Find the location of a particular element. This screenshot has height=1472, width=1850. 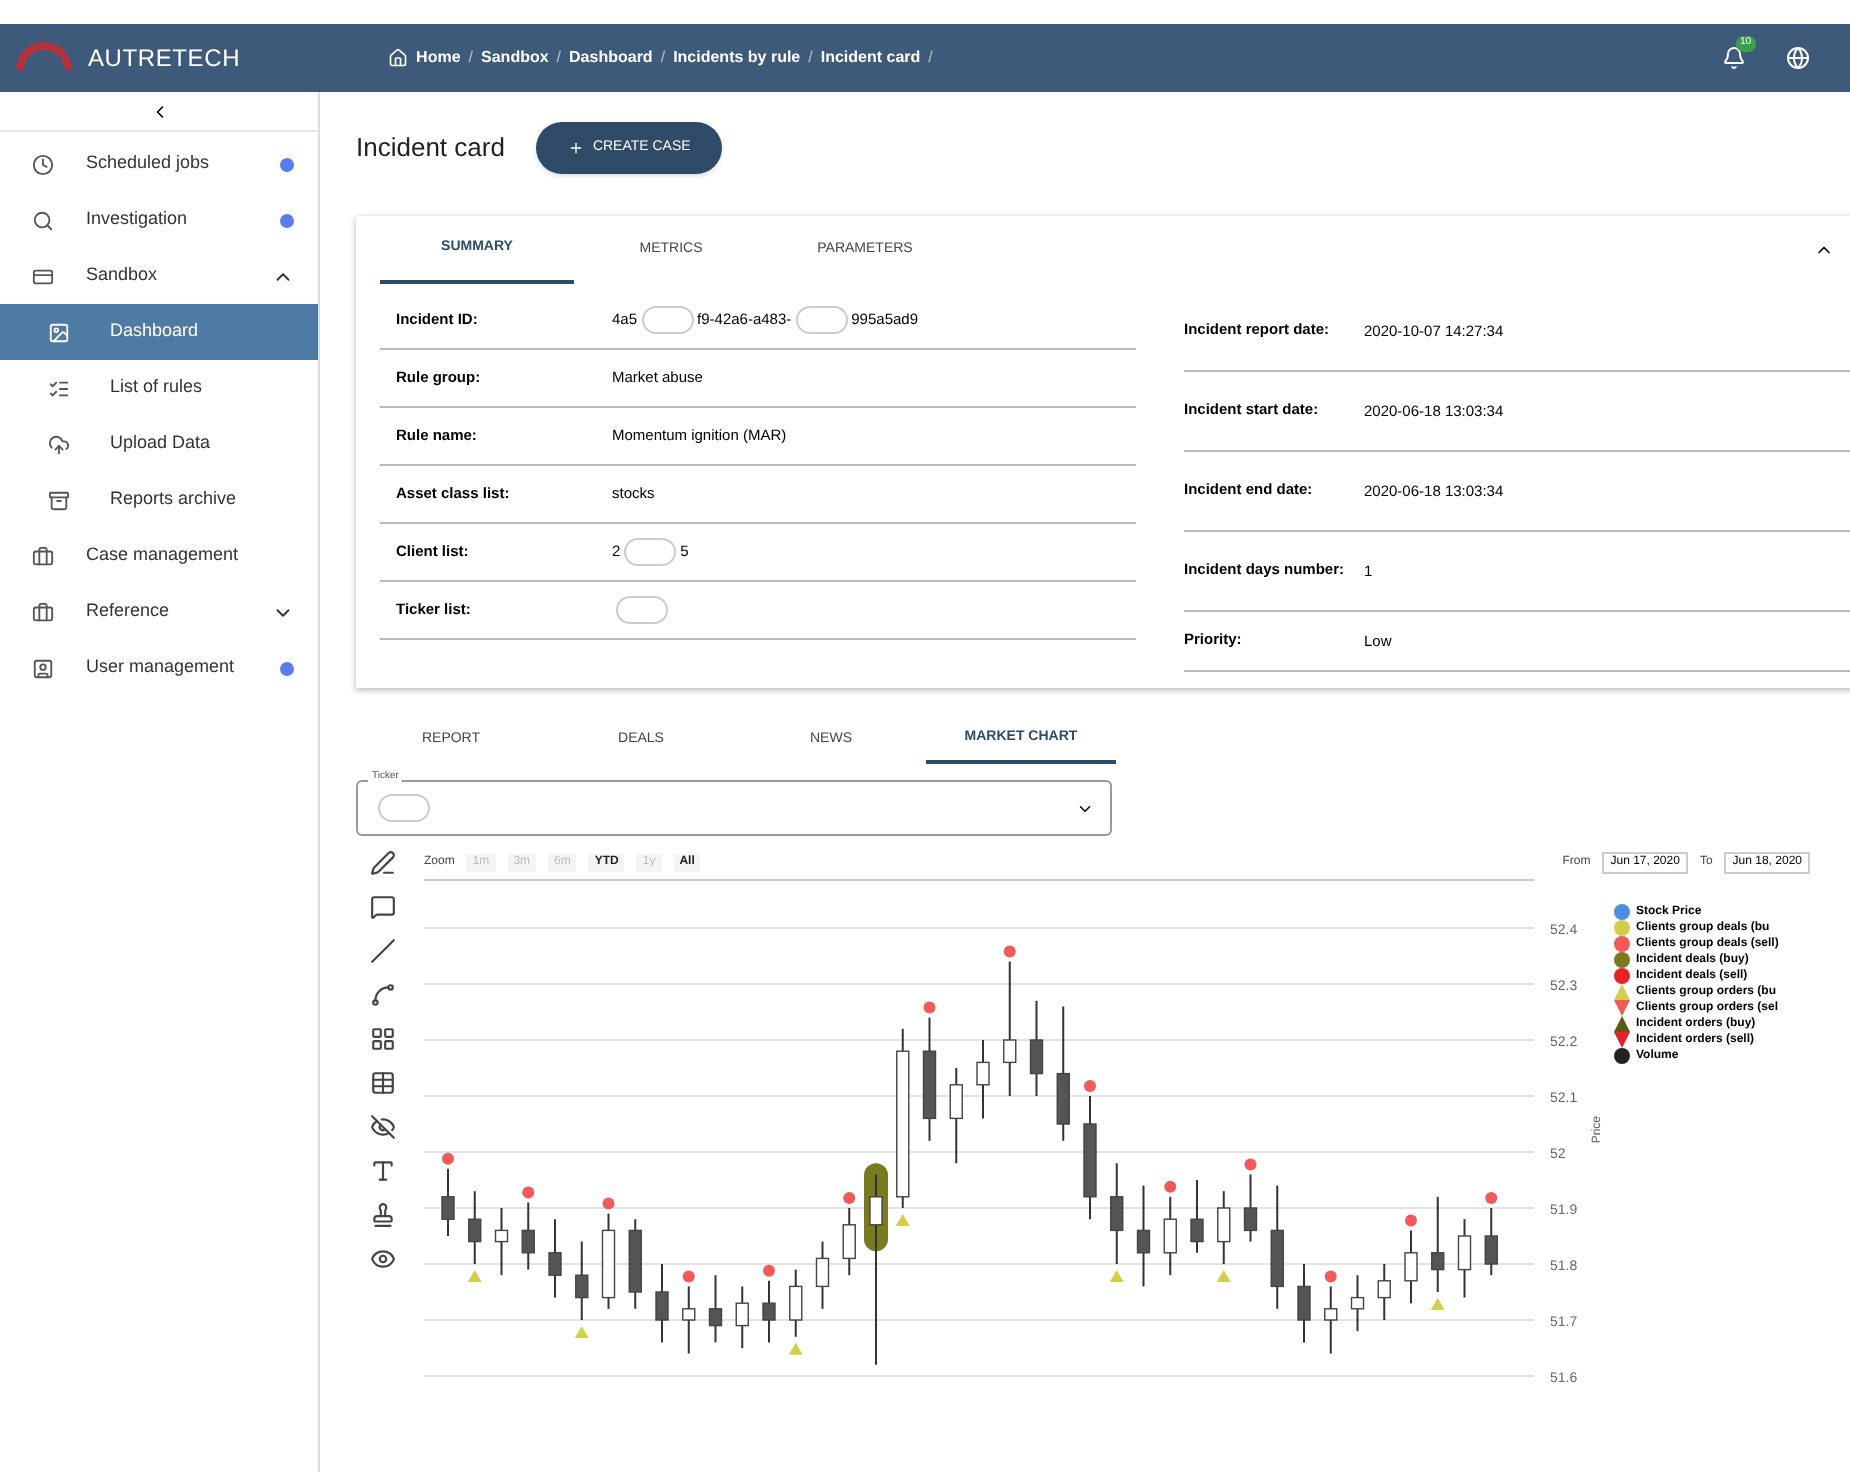

sidebar-item: Case management is located at coordinates (159, 556).